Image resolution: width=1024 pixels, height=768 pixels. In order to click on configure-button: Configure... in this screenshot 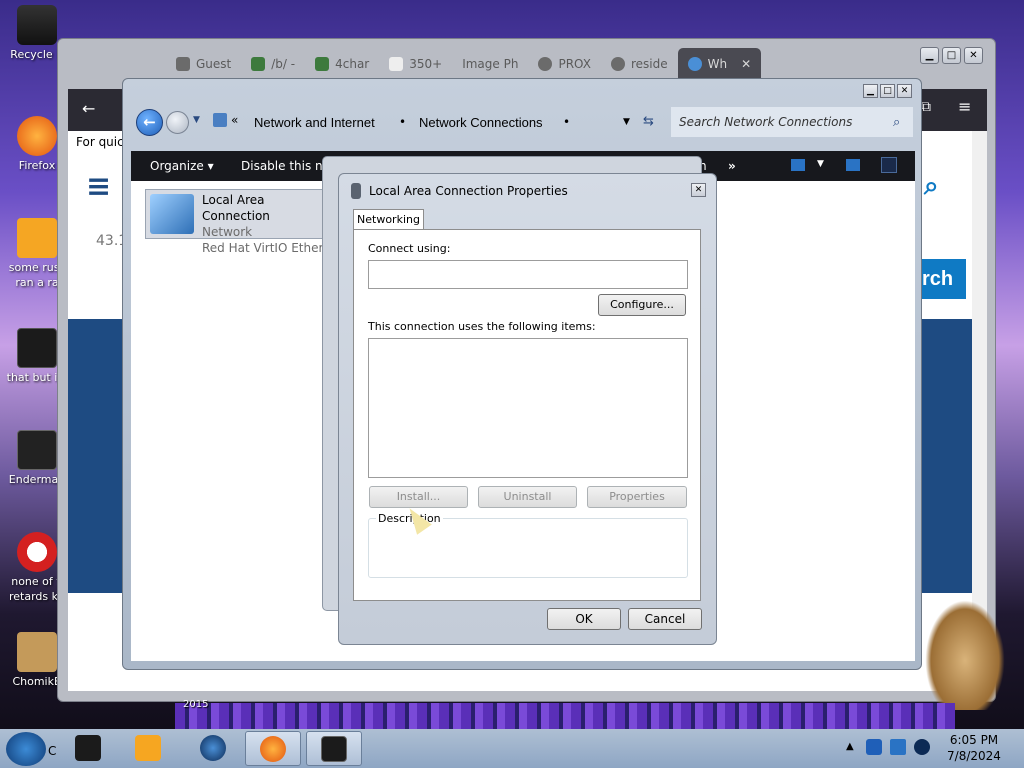, I will do `click(642, 305)`.